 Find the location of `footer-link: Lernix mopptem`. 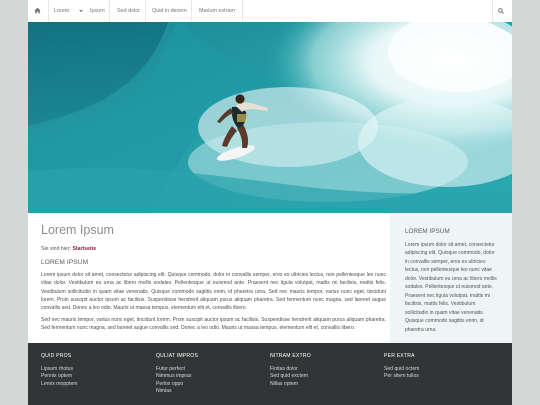

footer-link: Lernix mopptem is located at coordinates (59, 384).